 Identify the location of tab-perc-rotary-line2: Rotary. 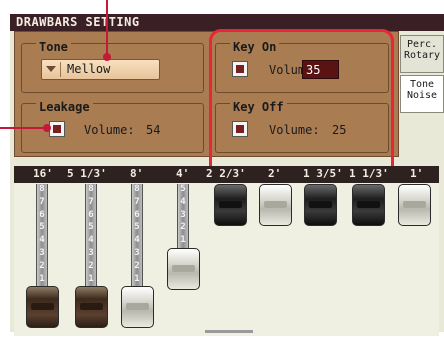
(422, 55).